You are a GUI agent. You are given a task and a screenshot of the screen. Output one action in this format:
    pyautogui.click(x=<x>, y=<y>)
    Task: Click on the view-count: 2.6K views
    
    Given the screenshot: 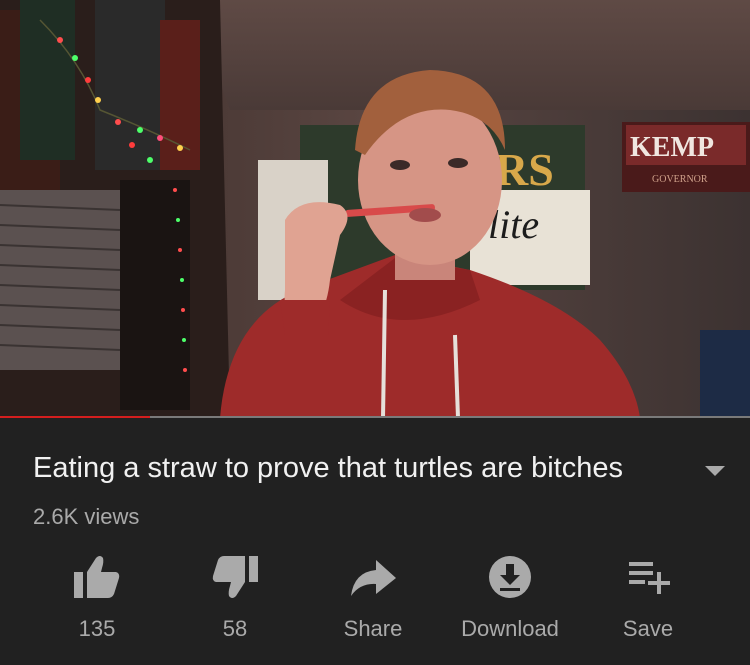 What is the action you would take?
    pyautogui.click(x=86, y=516)
    